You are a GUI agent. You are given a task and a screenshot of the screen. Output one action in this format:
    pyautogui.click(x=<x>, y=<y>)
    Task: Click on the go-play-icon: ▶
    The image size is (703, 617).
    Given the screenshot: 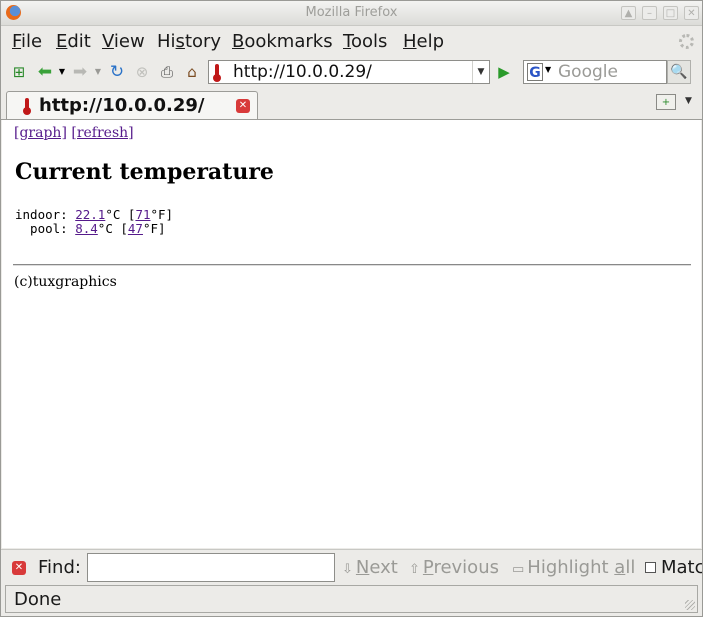 What is the action you would take?
    pyautogui.click(x=504, y=72)
    